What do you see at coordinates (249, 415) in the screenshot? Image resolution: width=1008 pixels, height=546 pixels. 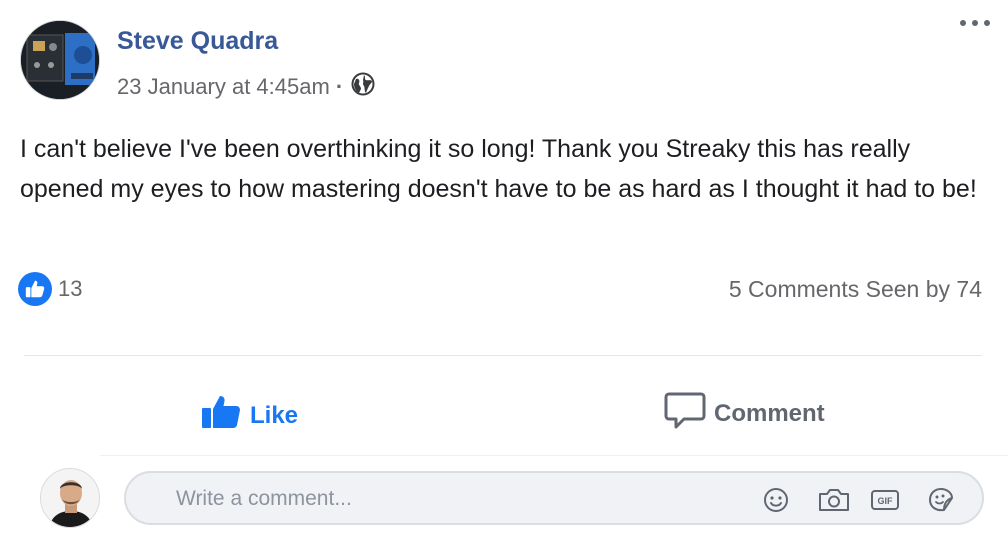 I see `like-button: Like` at bounding box center [249, 415].